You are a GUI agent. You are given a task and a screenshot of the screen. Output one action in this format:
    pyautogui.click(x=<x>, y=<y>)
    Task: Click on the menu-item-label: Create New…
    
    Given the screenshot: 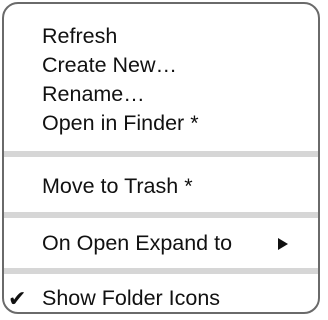 What is the action you would take?
    pyautogui.click(x=110, y=65)
    